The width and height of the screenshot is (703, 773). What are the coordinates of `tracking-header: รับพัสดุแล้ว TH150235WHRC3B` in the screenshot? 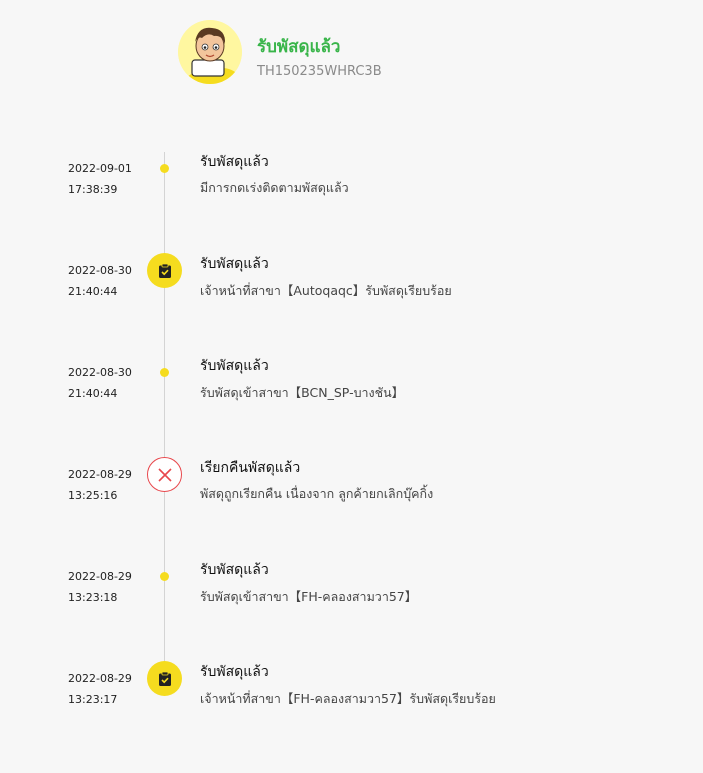 It's located at (378, 55).